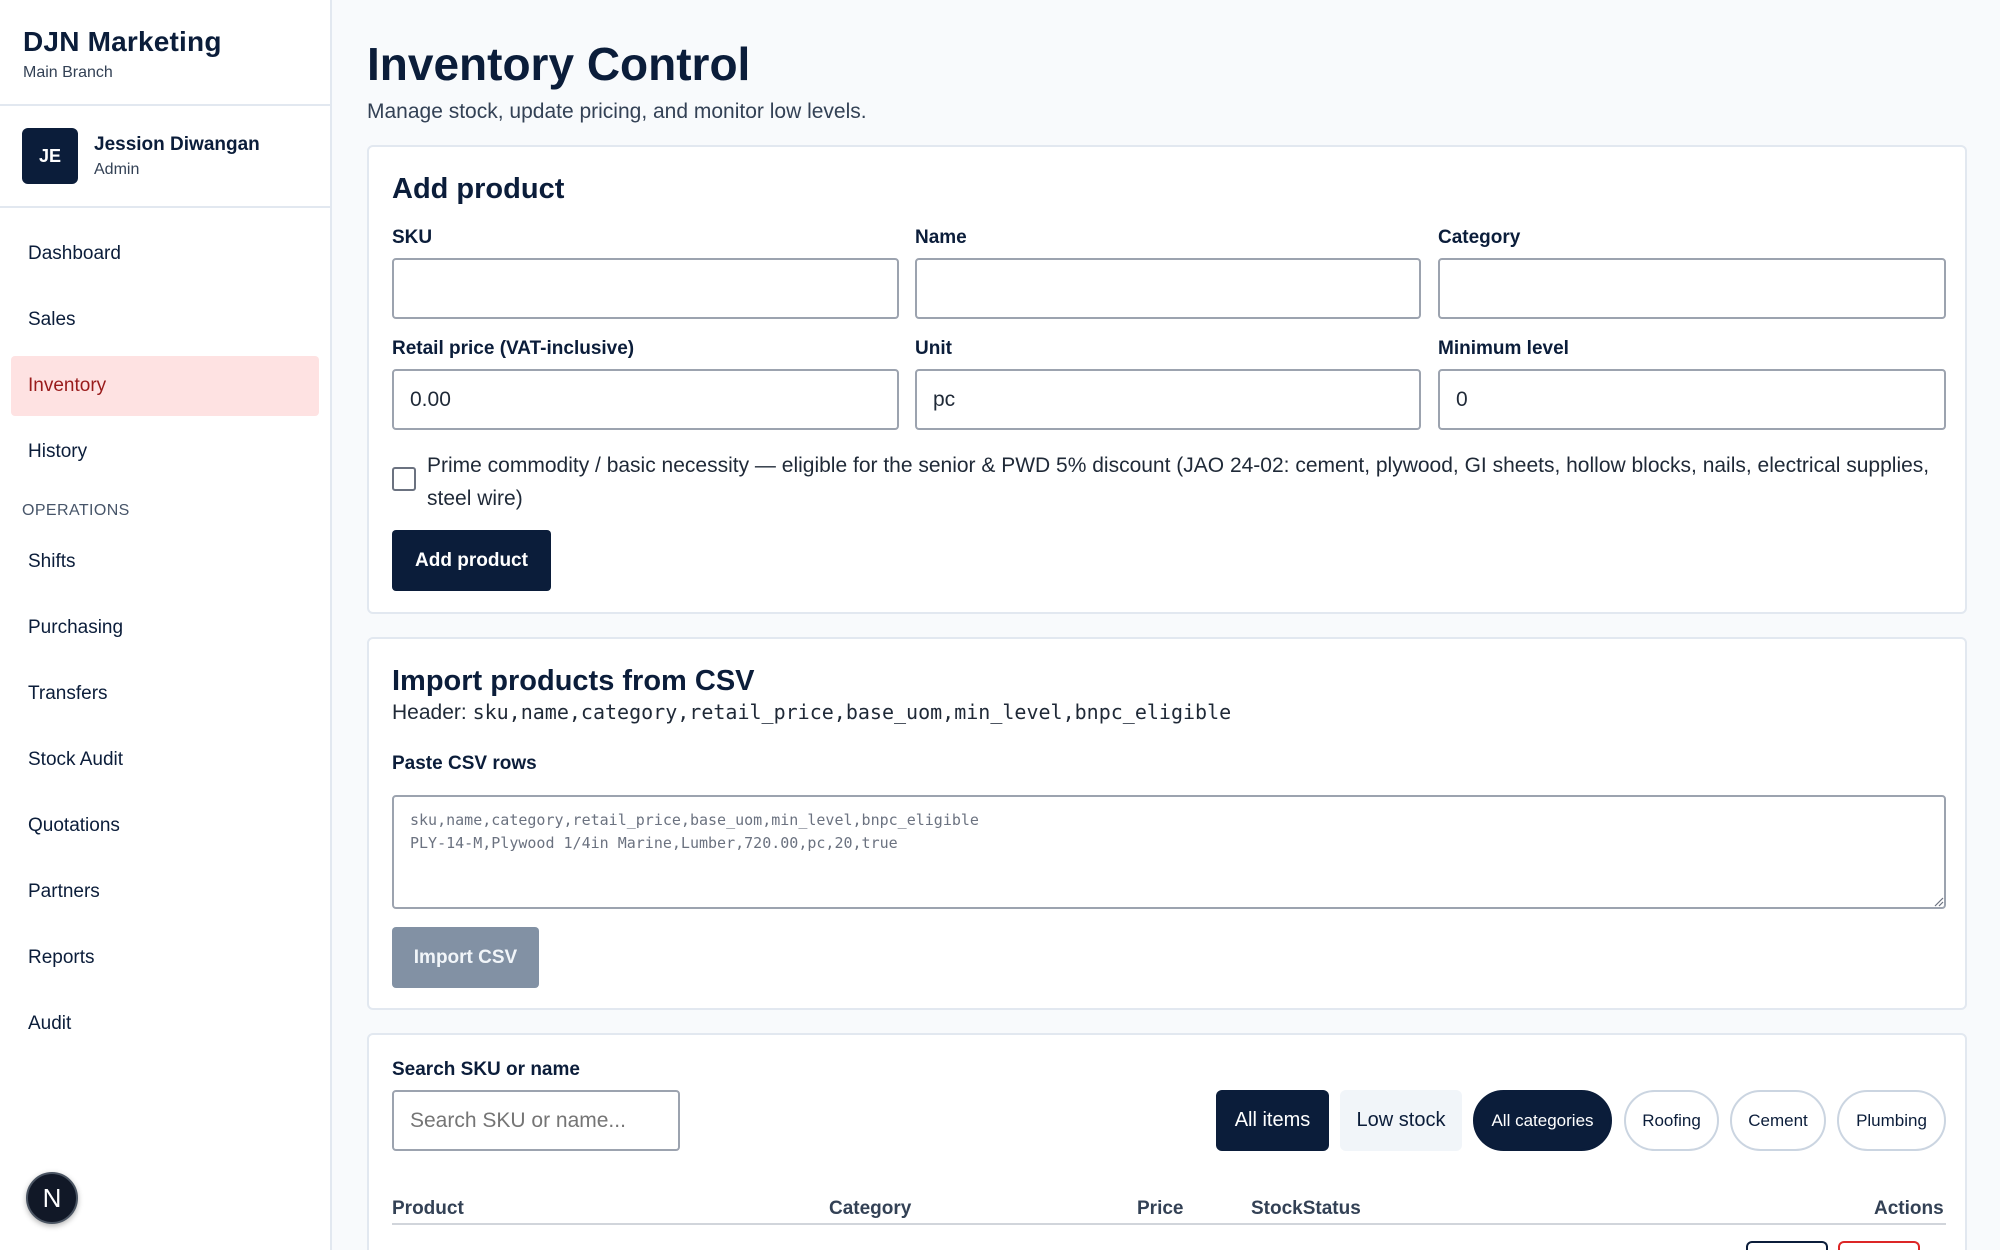 This screenshot has height=1250, width=2000. Describe the element at coordinates (573, 681) in the screenshot. I see `import-csv-title: Import products from CSV` at that location.